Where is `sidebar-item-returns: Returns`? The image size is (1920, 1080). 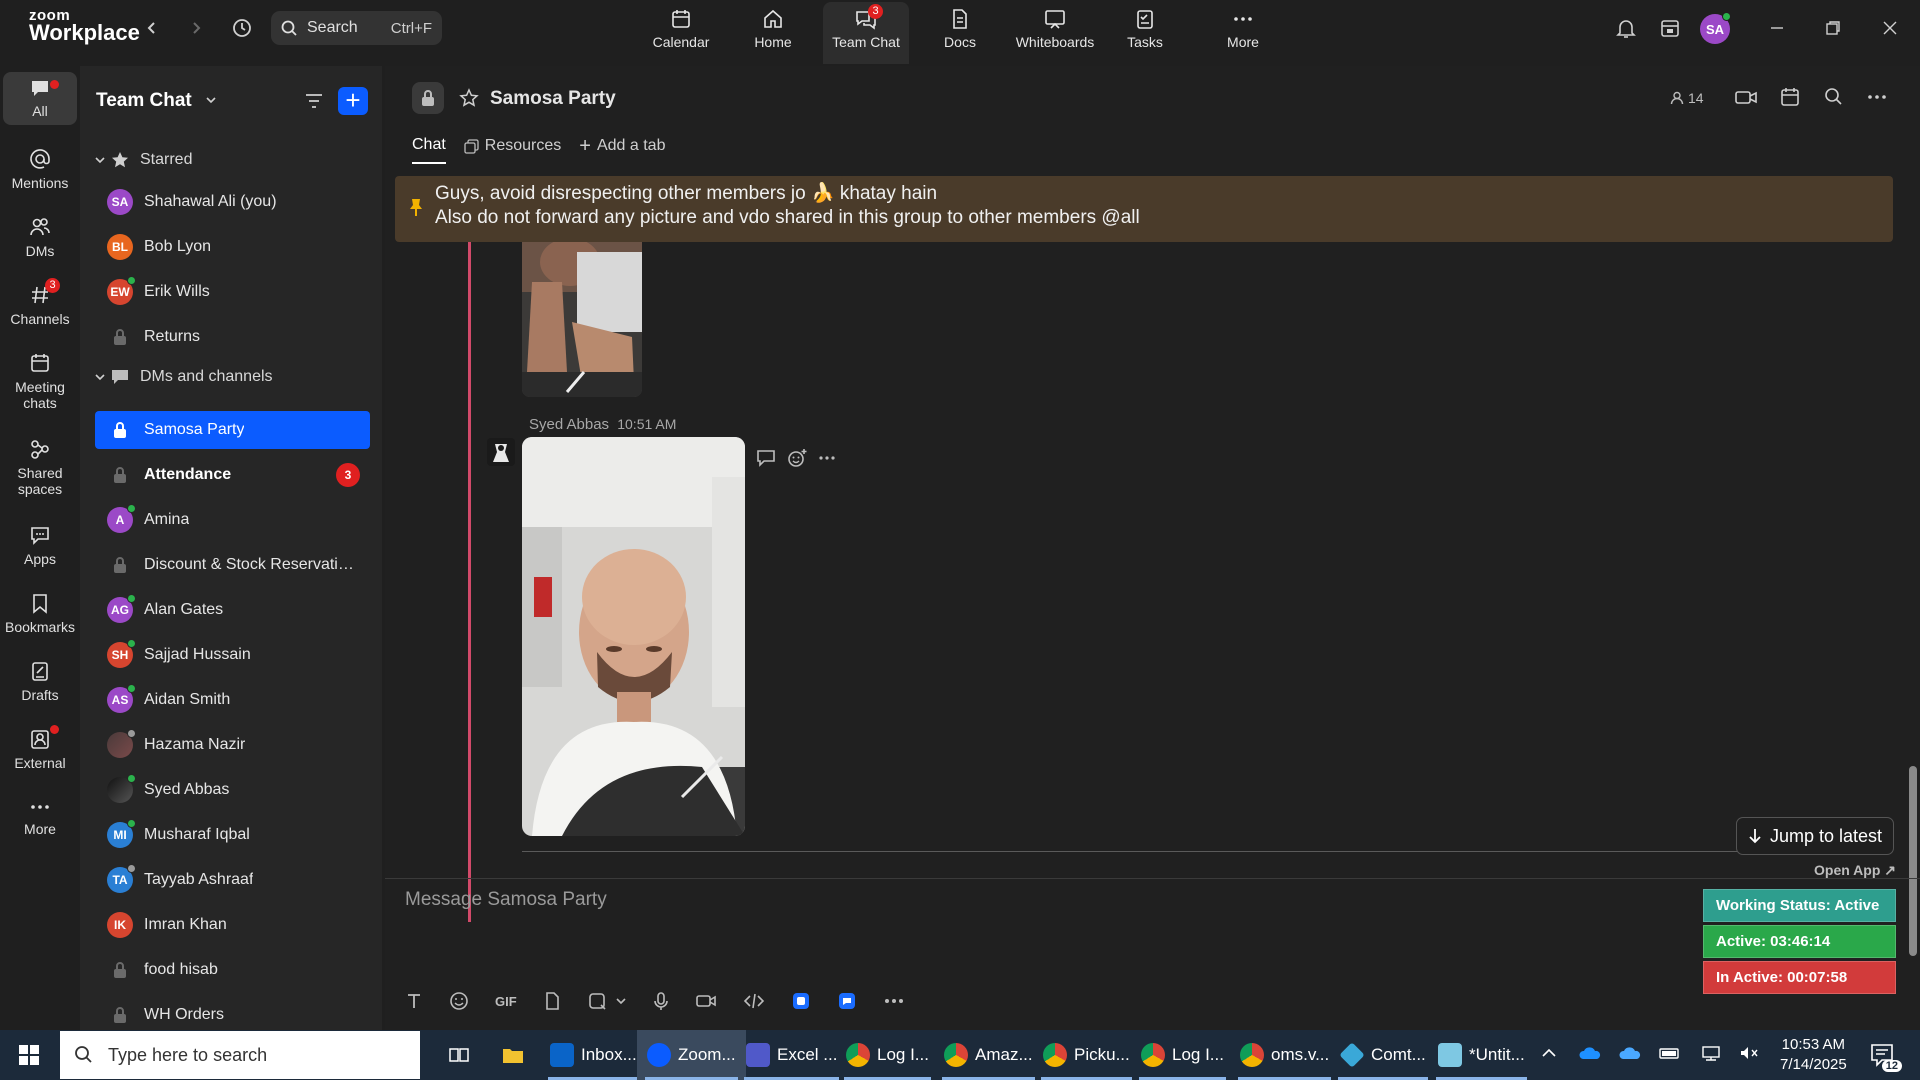 sidebar-item-returns: Returns is located at coordinates (232, 337).